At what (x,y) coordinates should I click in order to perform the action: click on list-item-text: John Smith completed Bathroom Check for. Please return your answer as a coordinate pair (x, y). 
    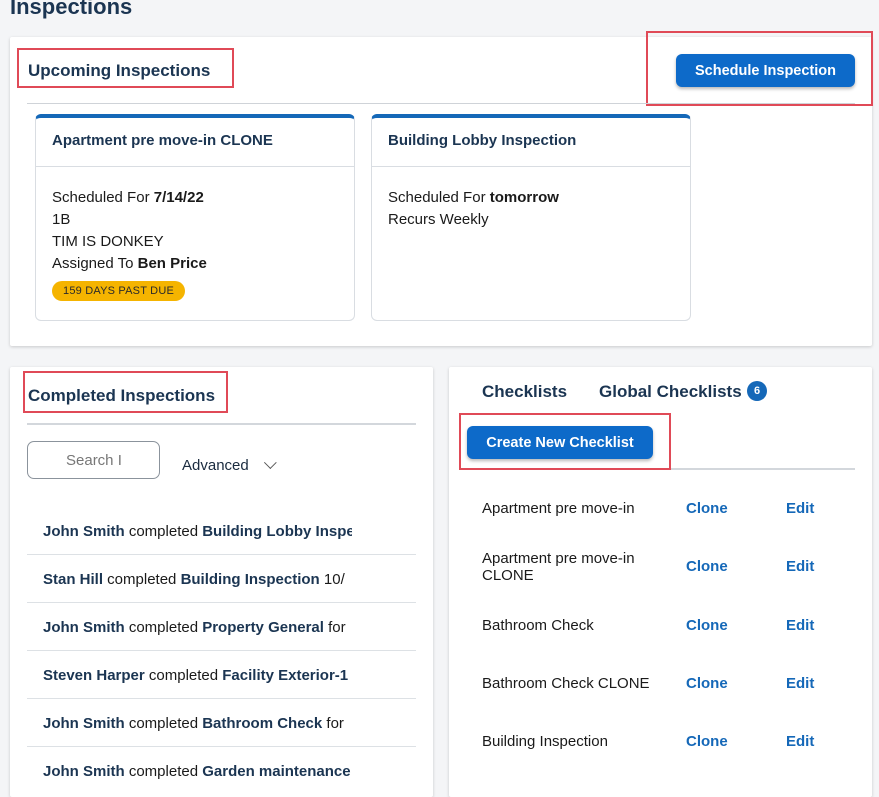
    Looking at the image, I should click on (197, 723).